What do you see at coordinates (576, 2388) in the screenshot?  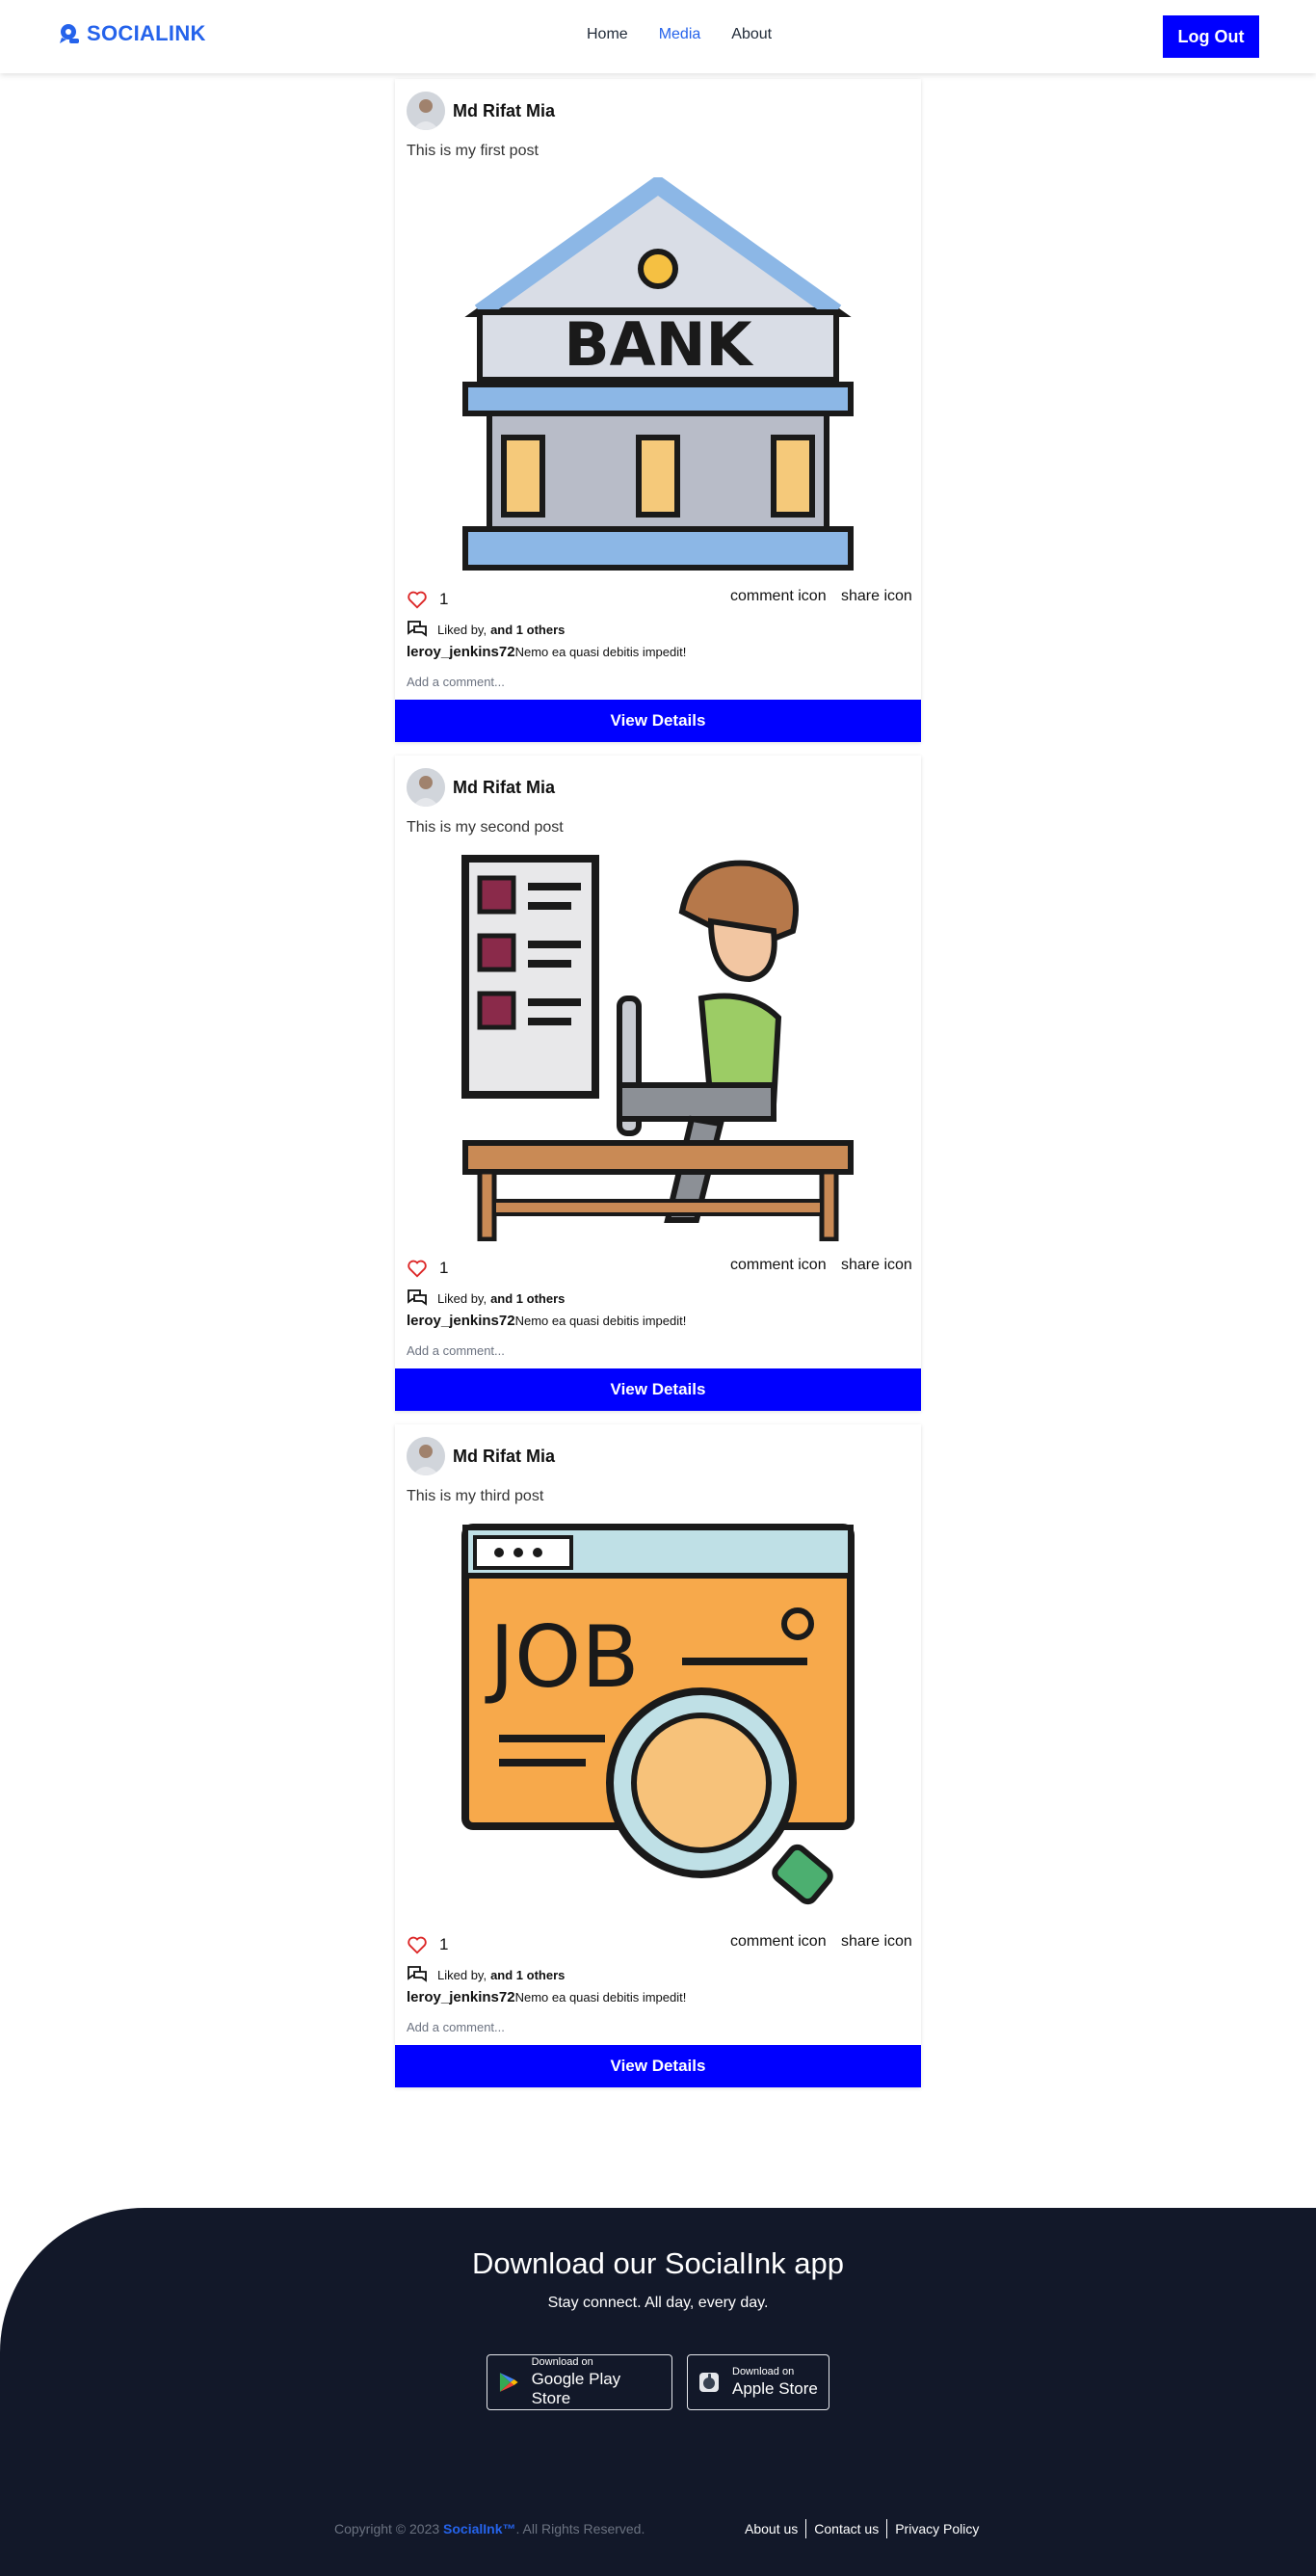 I see `google-store-name: Google Play Store` at bounding box center [576, 2388].